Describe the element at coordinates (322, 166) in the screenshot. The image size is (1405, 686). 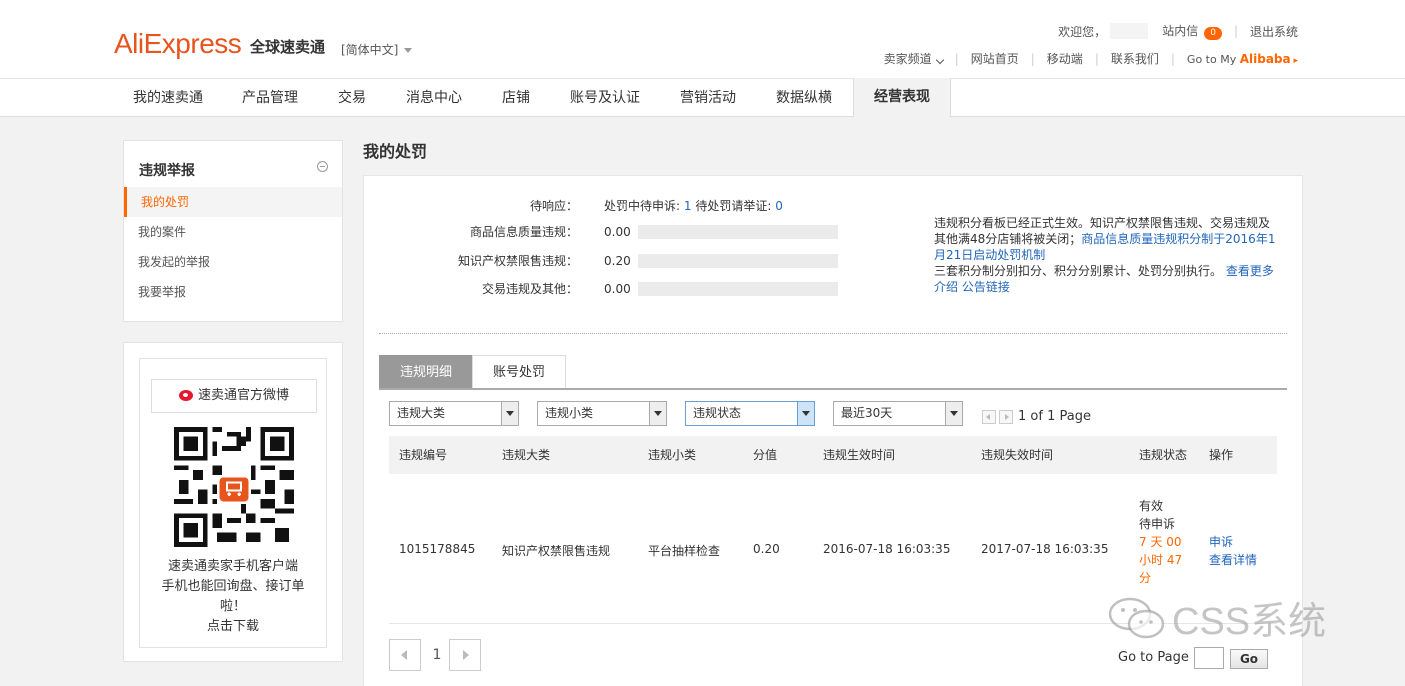
I see `collapse-icon` at that location.